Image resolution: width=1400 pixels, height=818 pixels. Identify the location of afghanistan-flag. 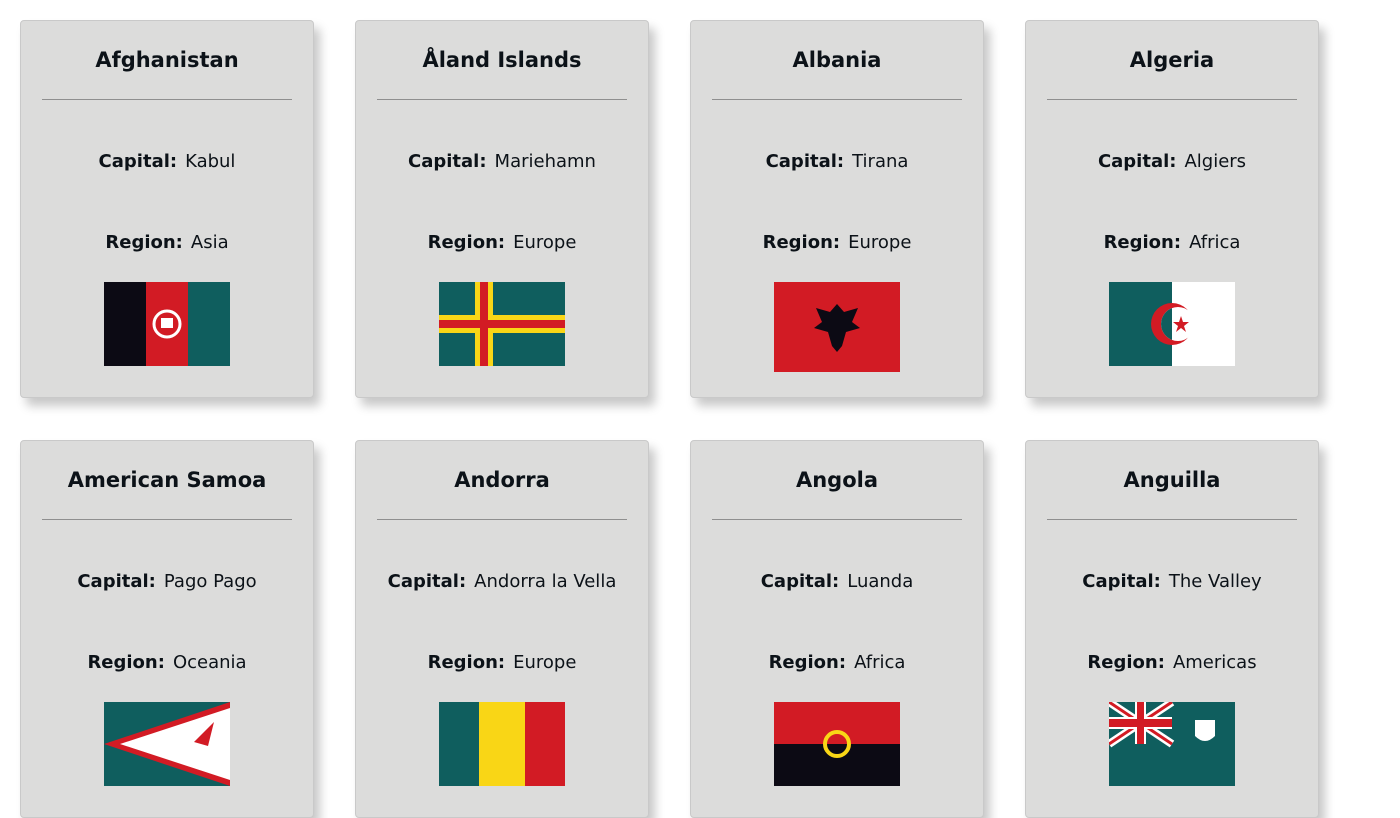
(167, 324).